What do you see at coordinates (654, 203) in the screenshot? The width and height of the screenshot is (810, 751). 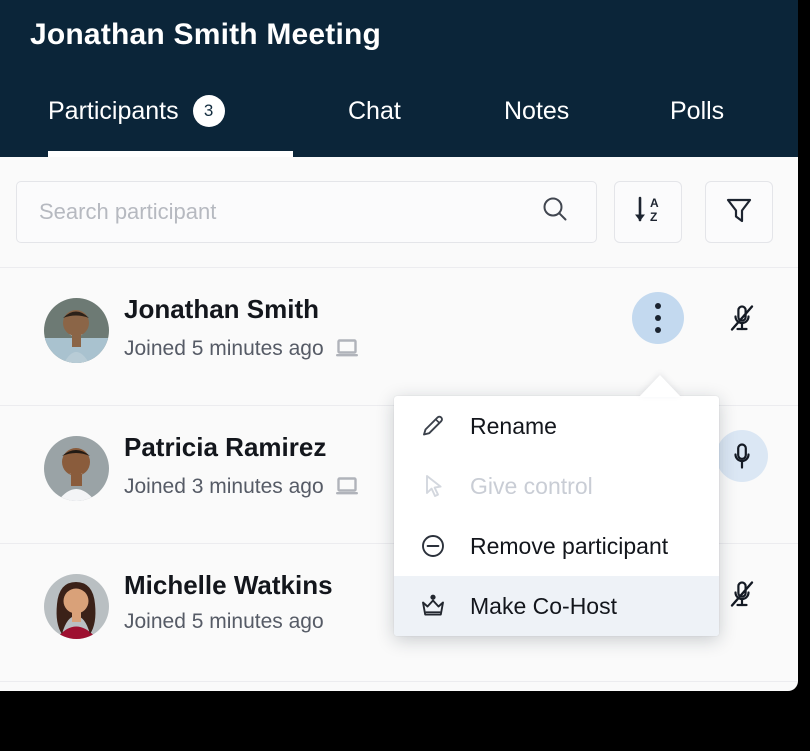 I see `svg-text: A` at bounding box center [654, 203].